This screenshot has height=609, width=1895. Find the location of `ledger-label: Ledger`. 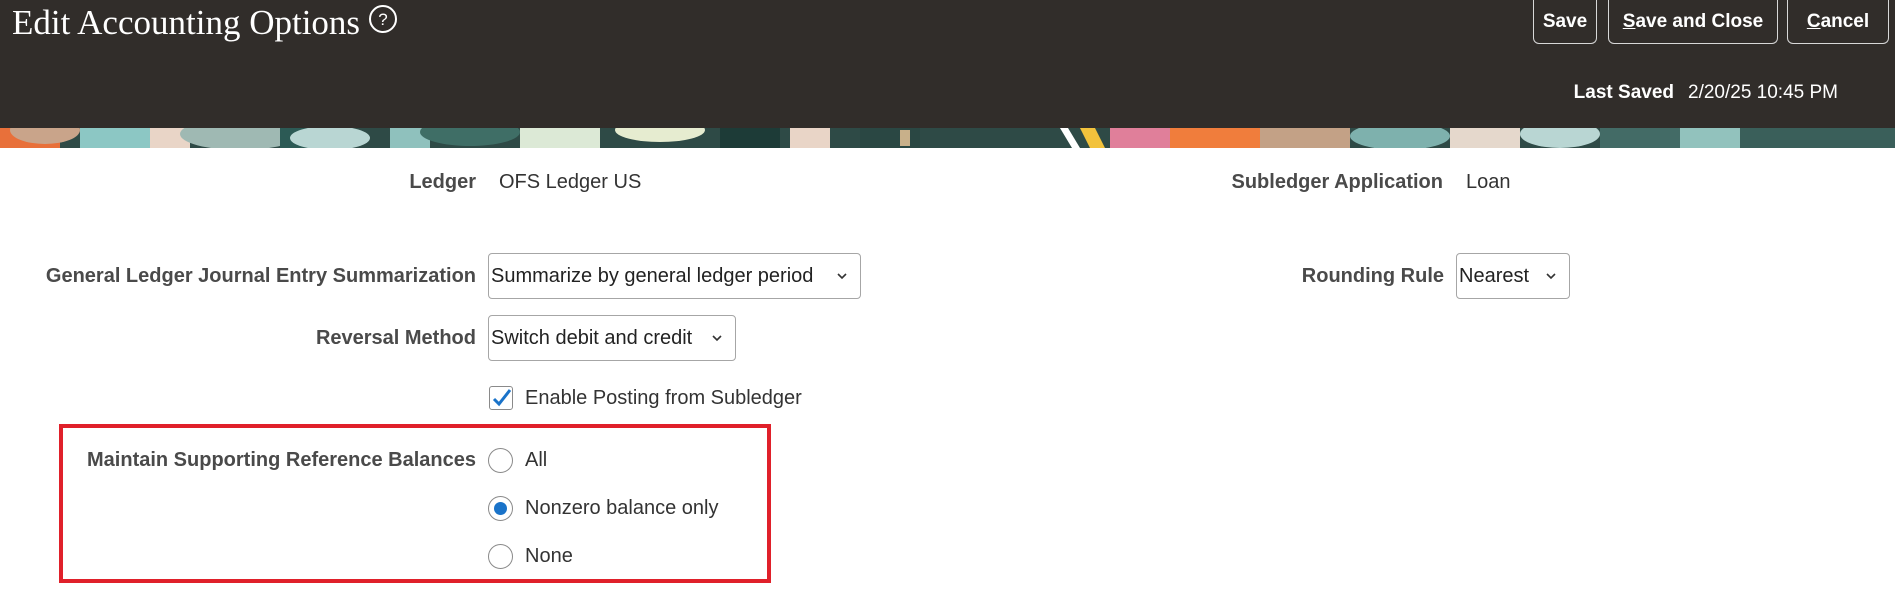

ledger-label: Ledger is located at coordinates (442, 182).